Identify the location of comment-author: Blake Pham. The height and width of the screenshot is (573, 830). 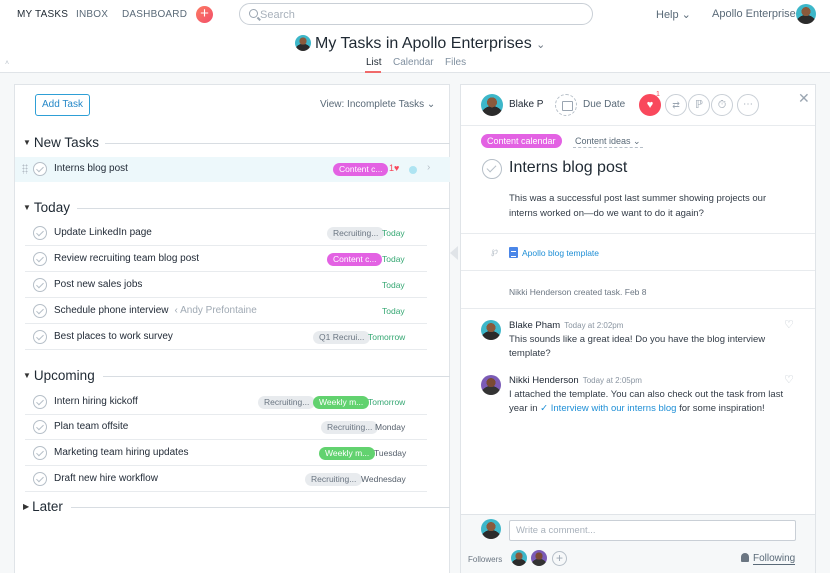
(534, 325).